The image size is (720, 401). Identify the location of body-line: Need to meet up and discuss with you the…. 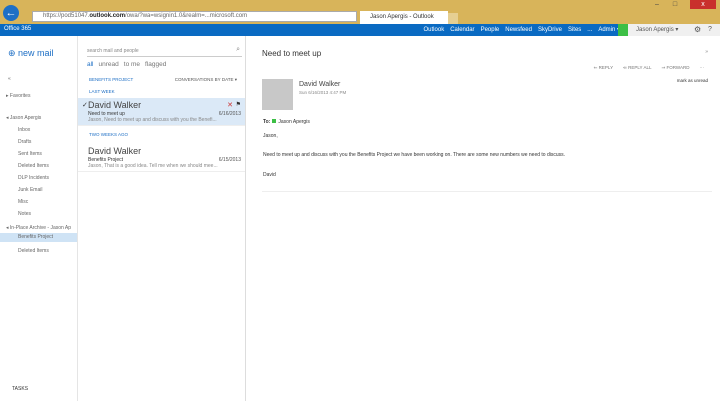
(414, 155).